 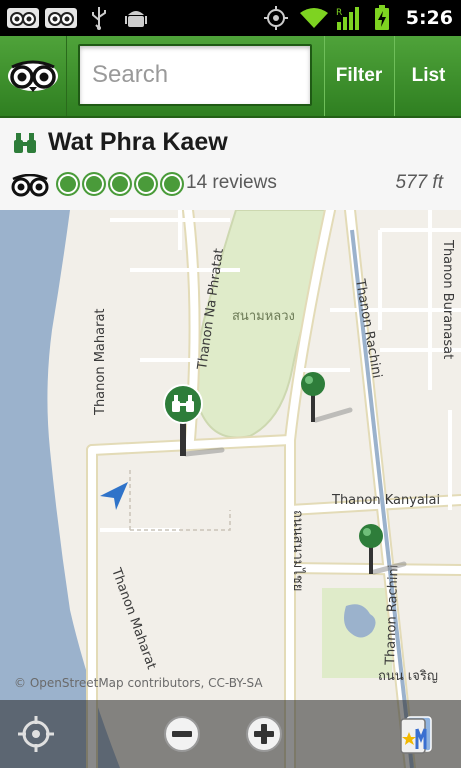 I want to click on clock: 5:26, so click(x=429, y=18).